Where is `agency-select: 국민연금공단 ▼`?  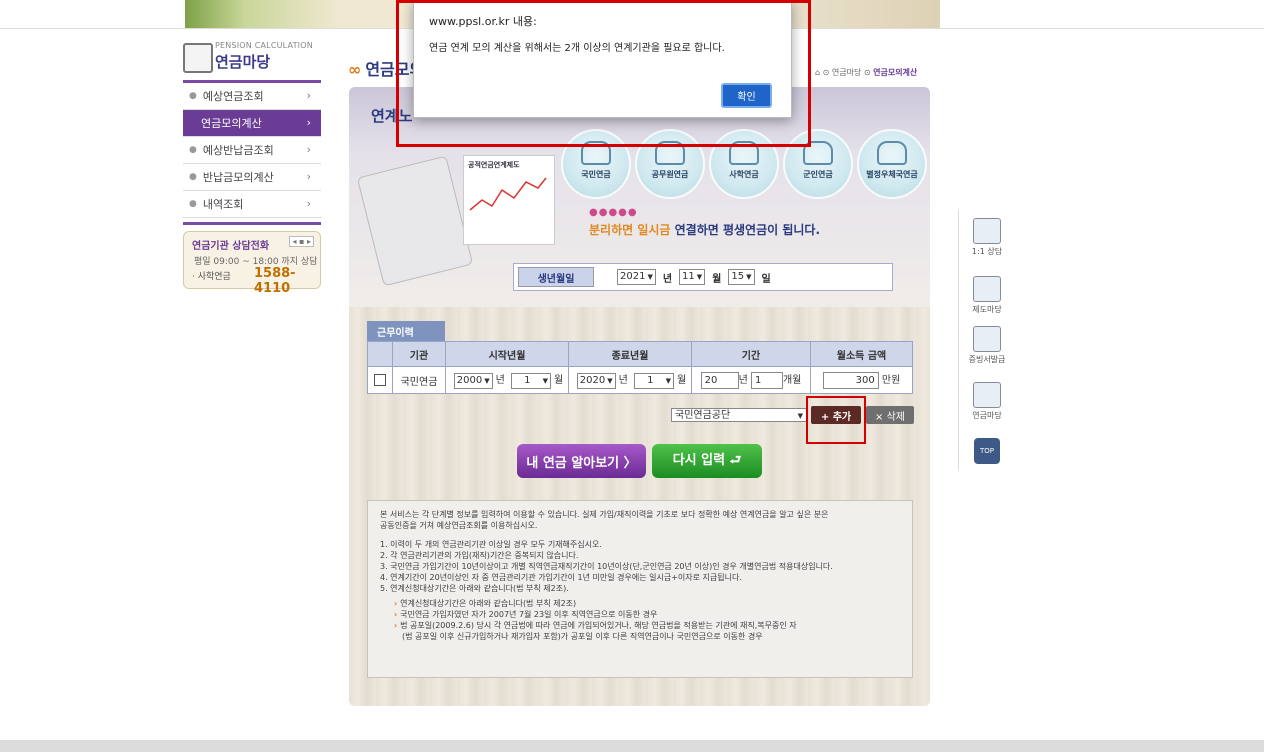 agency-select: 국민연금공단 ▼ is located at coordinates (739, 415).